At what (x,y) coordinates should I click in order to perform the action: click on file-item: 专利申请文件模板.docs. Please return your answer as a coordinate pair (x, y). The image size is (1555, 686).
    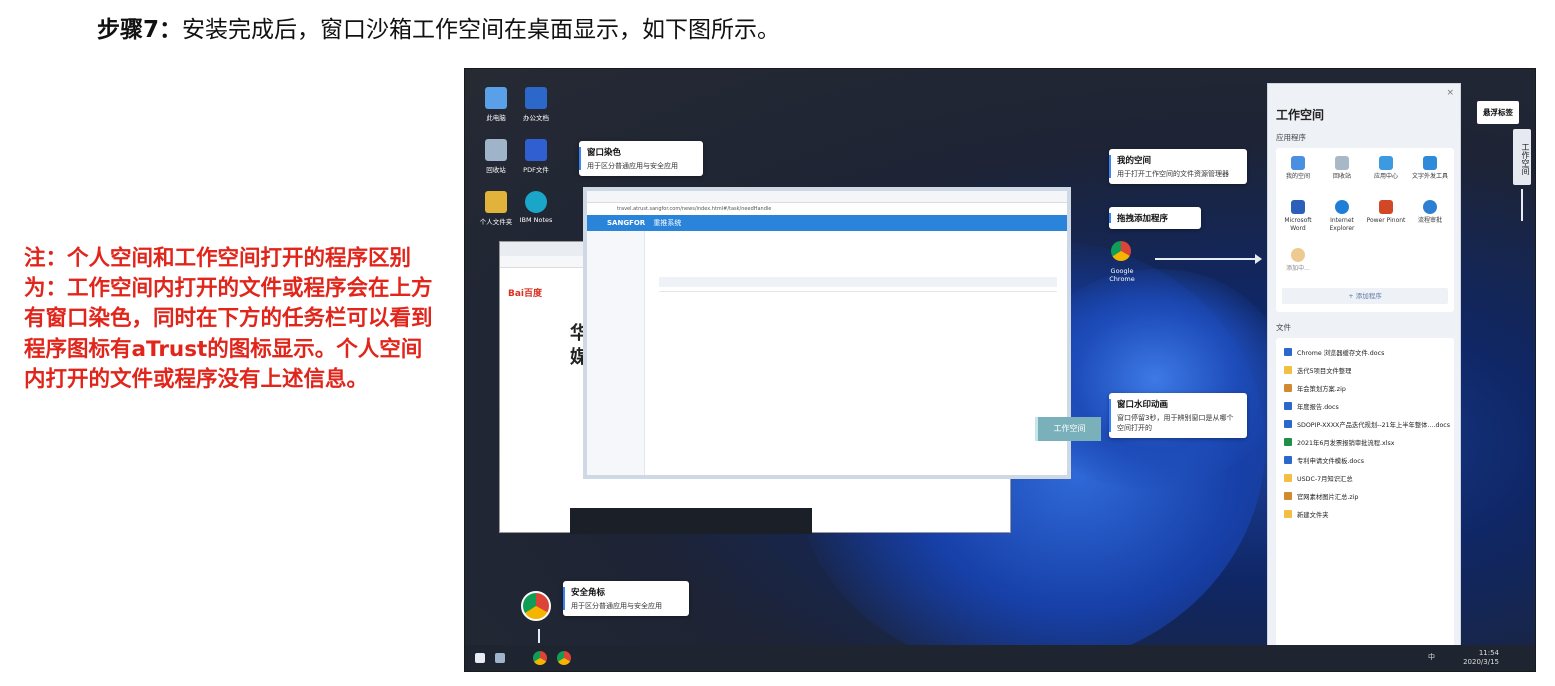
    Looking at the image, I should click on (1324, 460).